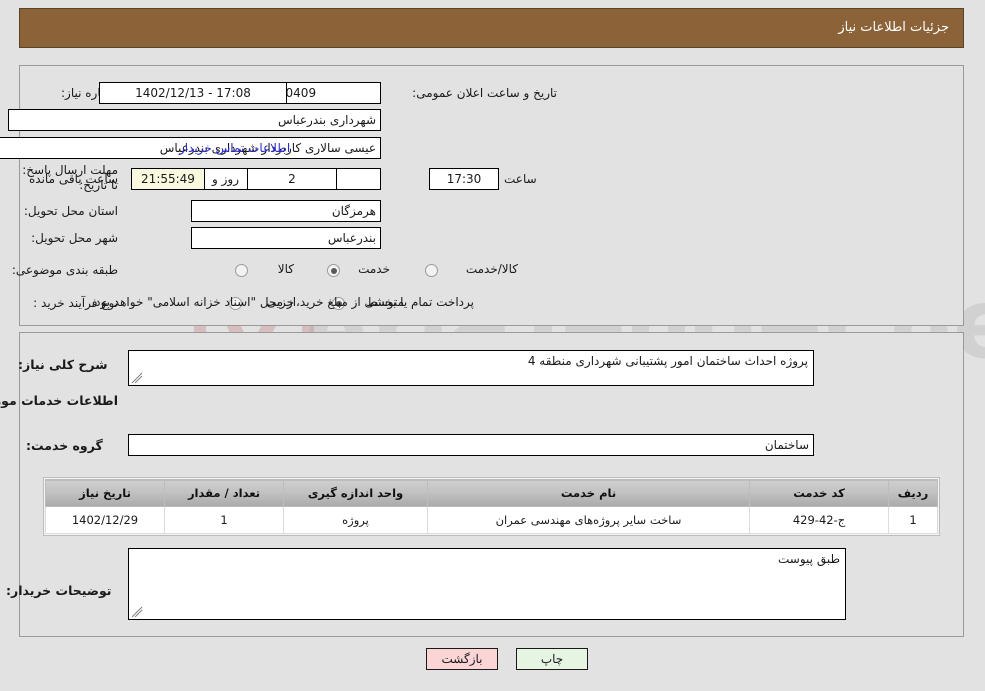 The width and height of the screenshot is (985, 691). I want to click on services-section-title: اطلاعات خدمات مورد نیاز, so click(59, 400).